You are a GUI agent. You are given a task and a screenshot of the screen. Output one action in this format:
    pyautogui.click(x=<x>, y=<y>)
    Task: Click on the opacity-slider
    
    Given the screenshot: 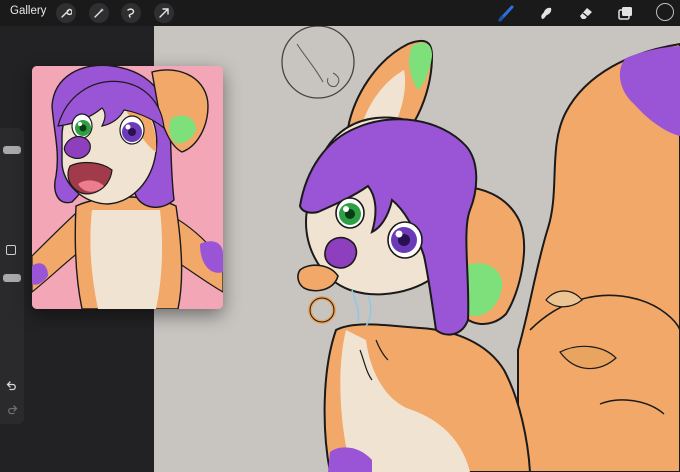 What is the action you would take?
    pyautogui.click(x=12, y=278)
    